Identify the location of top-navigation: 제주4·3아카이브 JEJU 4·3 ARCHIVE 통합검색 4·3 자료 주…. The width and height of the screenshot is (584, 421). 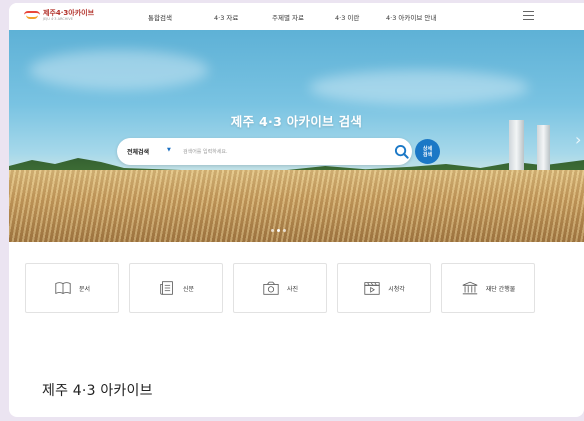
(296, 16).